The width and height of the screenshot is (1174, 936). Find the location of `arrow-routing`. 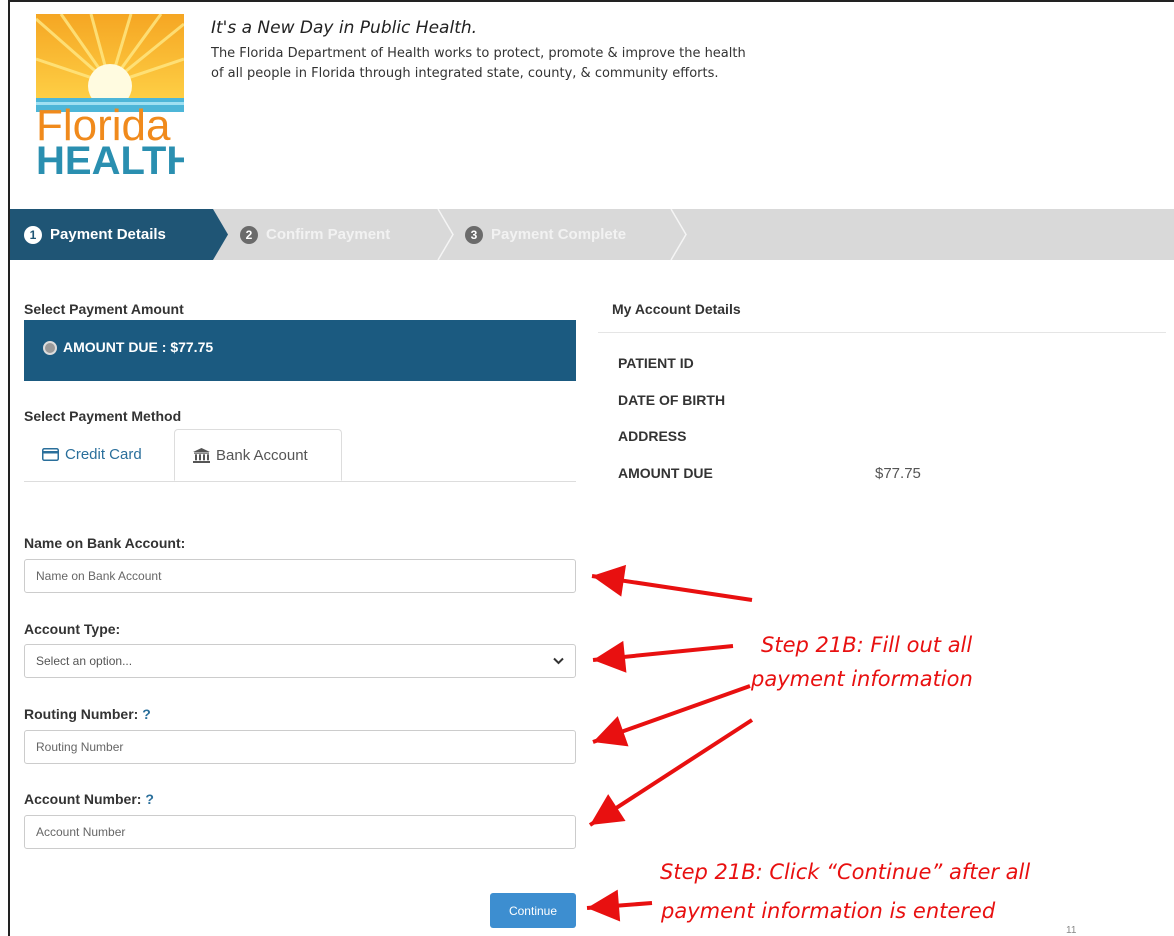

arrow-routing is located at coordinates (671, 715).